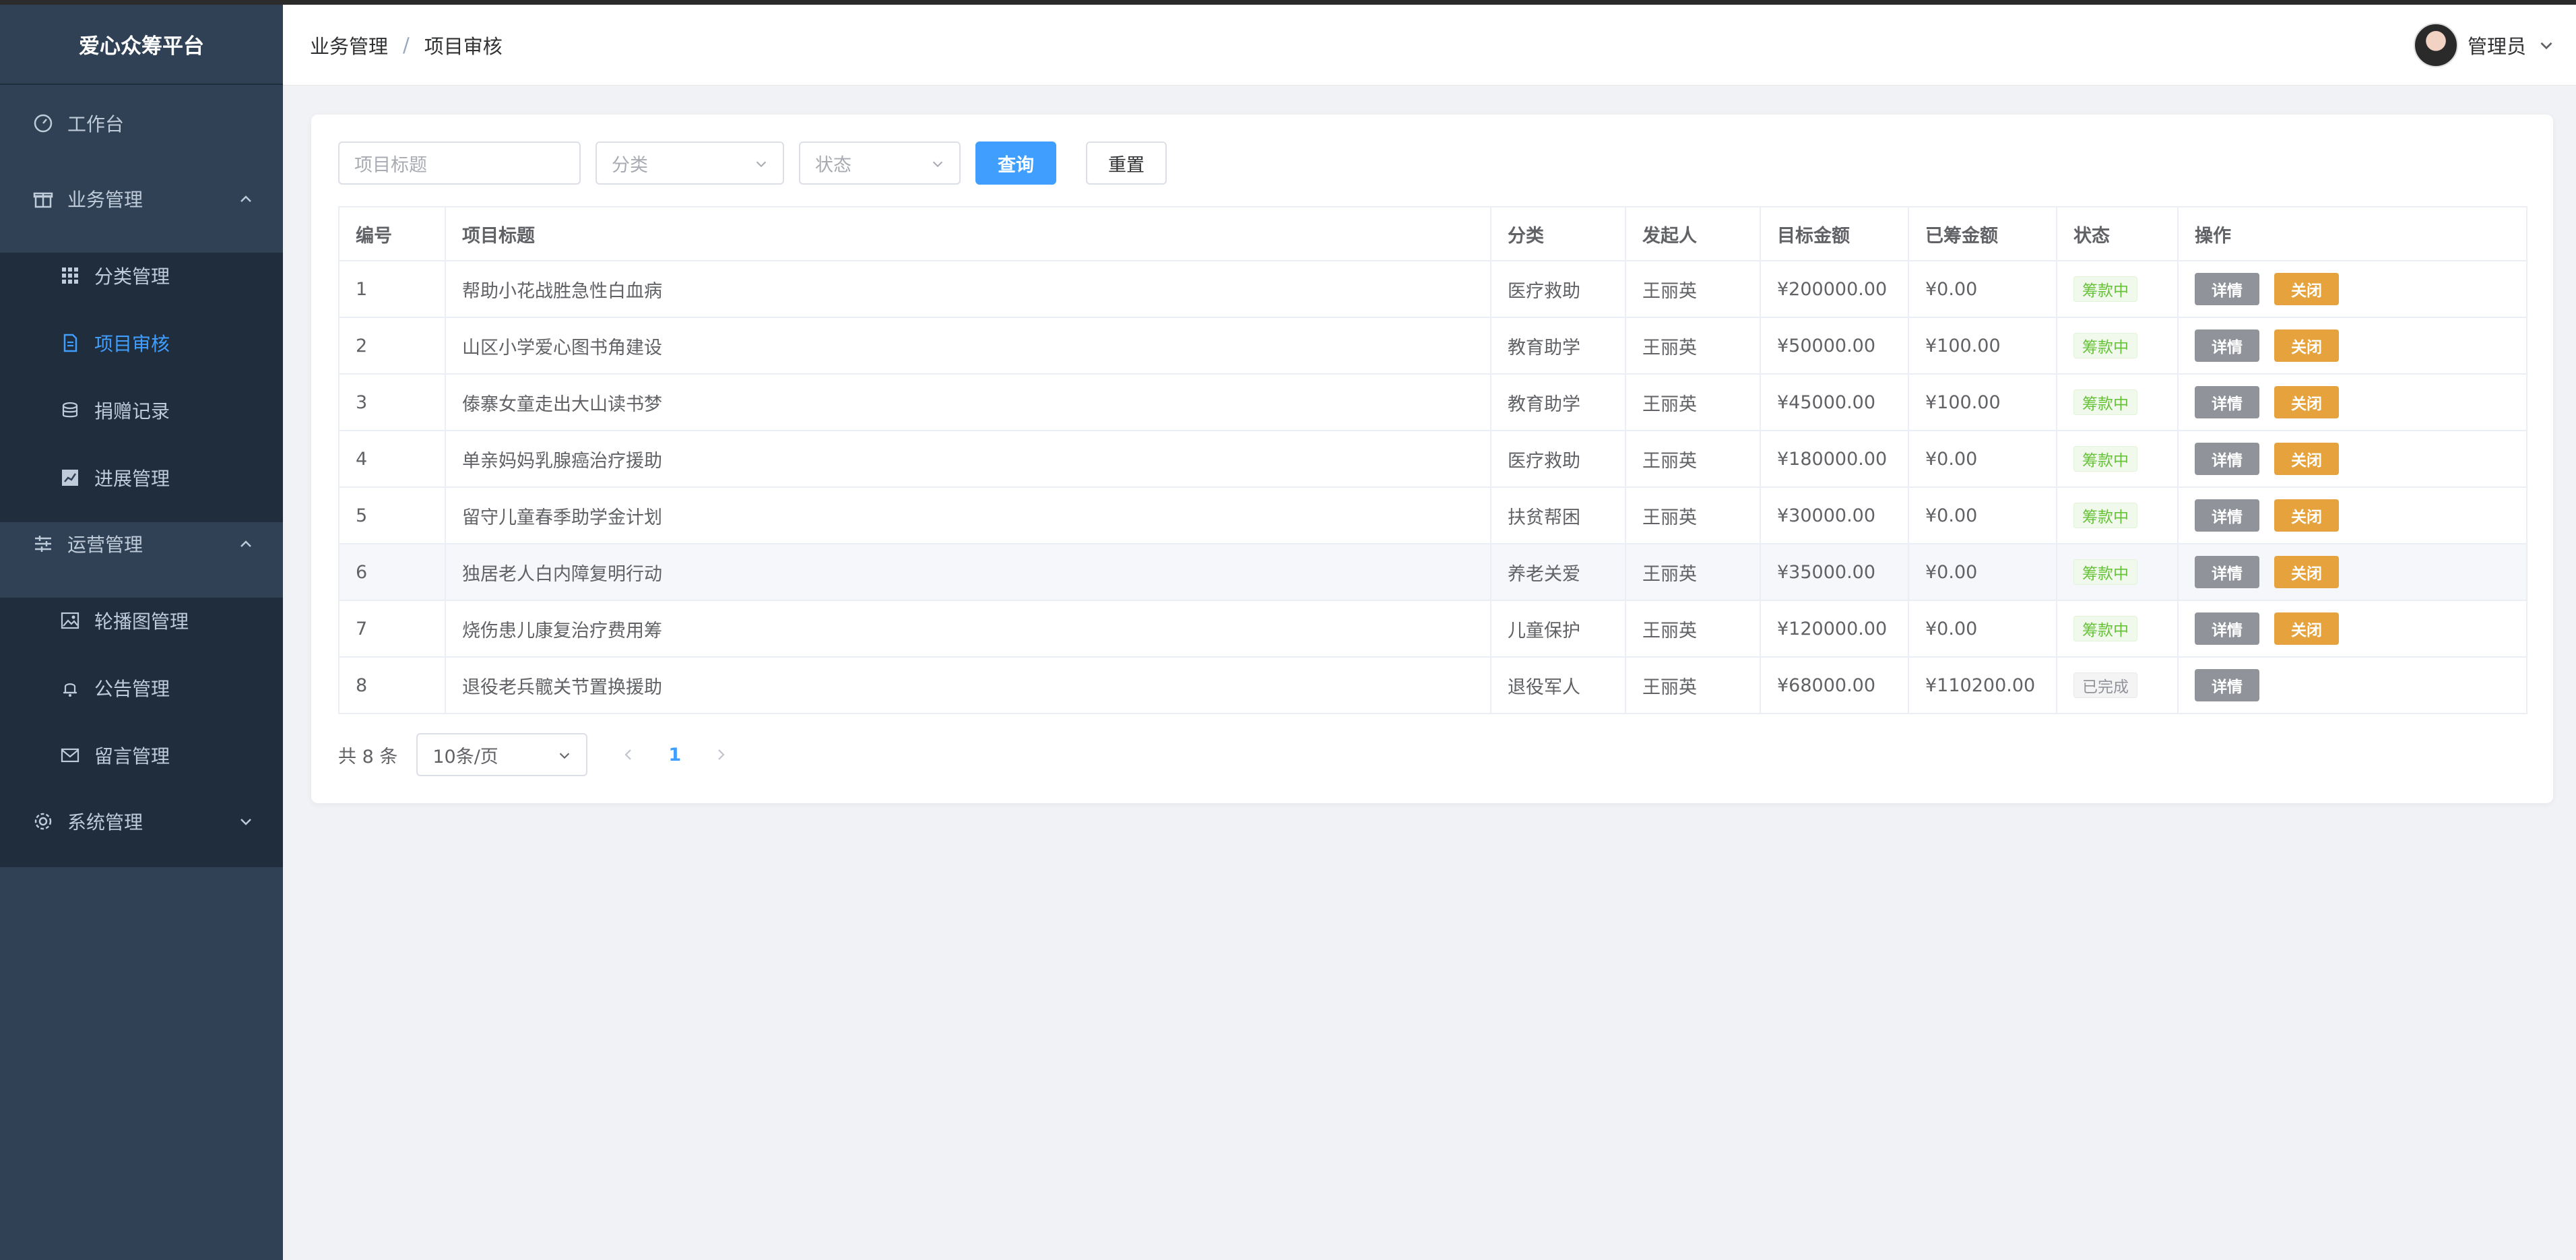  What do you see at coordinates (1835, 402) in the screenshot?
I see `cell-target-amount: ¥45000.00` at bounding box center [1835, 402].